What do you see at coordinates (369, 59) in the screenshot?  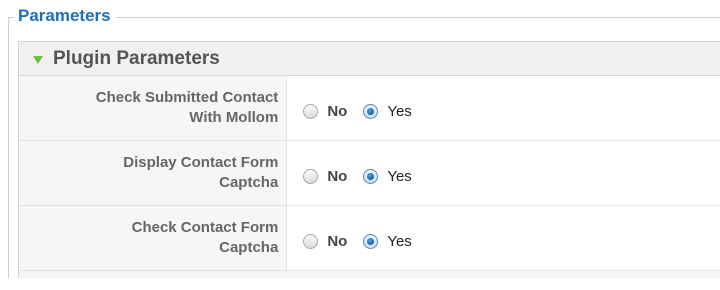 I see `plugin-parameters-toggle: Plugin Parameters` at bounding box center [369, 59].